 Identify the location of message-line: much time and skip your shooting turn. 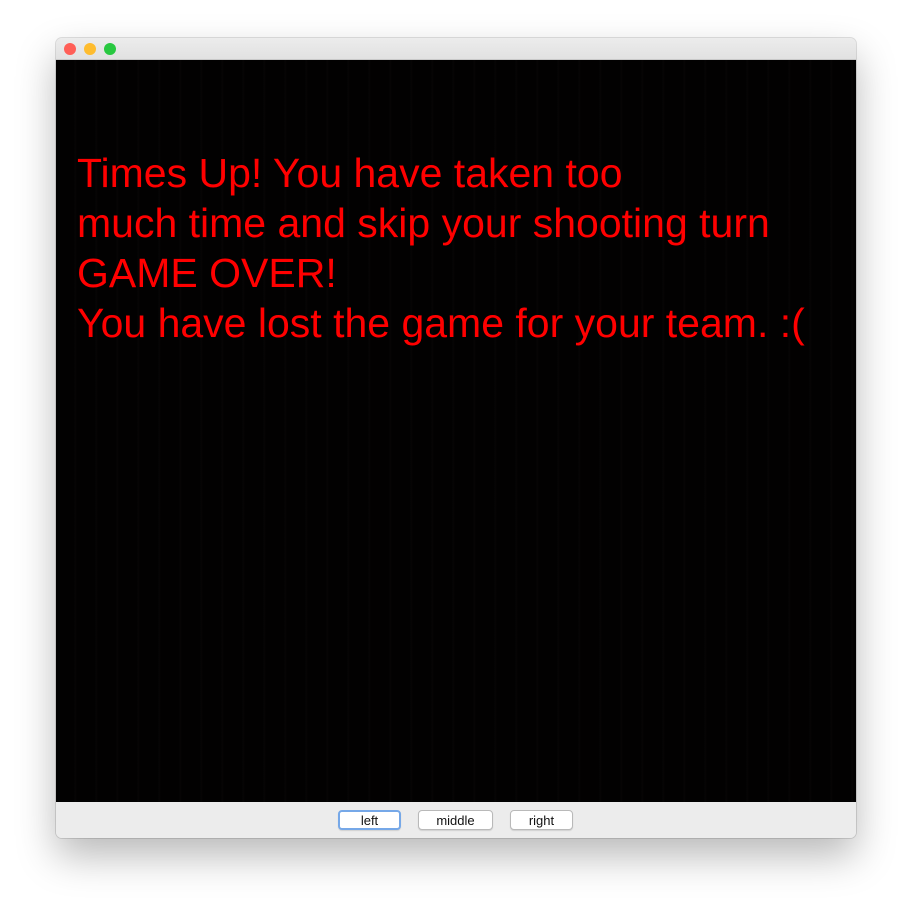
(423, 223).